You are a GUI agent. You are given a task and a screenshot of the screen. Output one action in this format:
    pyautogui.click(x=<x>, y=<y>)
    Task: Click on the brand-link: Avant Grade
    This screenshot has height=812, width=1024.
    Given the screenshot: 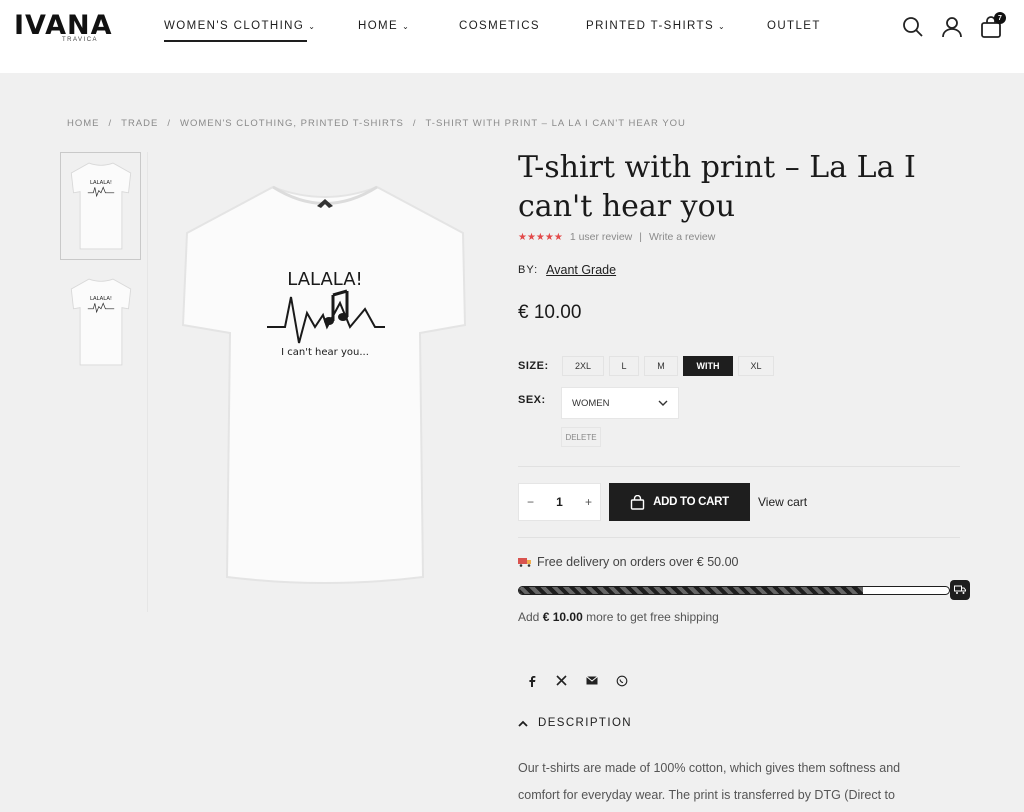 What is the action you would take?
    pyautogui.click(x=581, y=270)
    